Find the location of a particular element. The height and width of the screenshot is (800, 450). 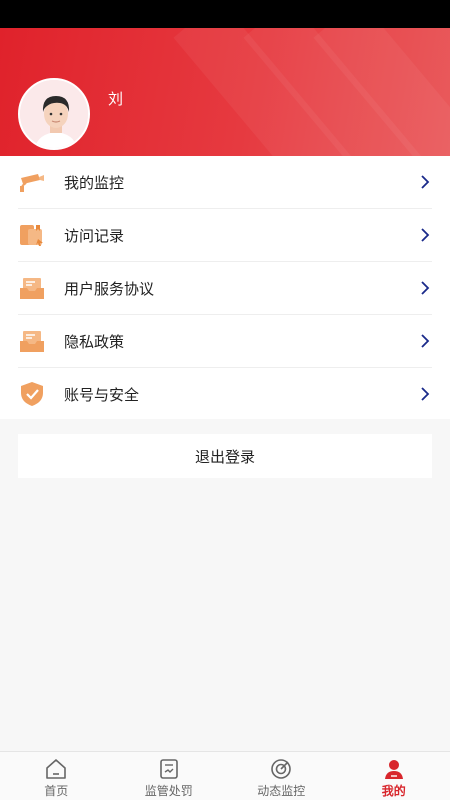

tab-label: 首页 is located at coordinates (56, 791).